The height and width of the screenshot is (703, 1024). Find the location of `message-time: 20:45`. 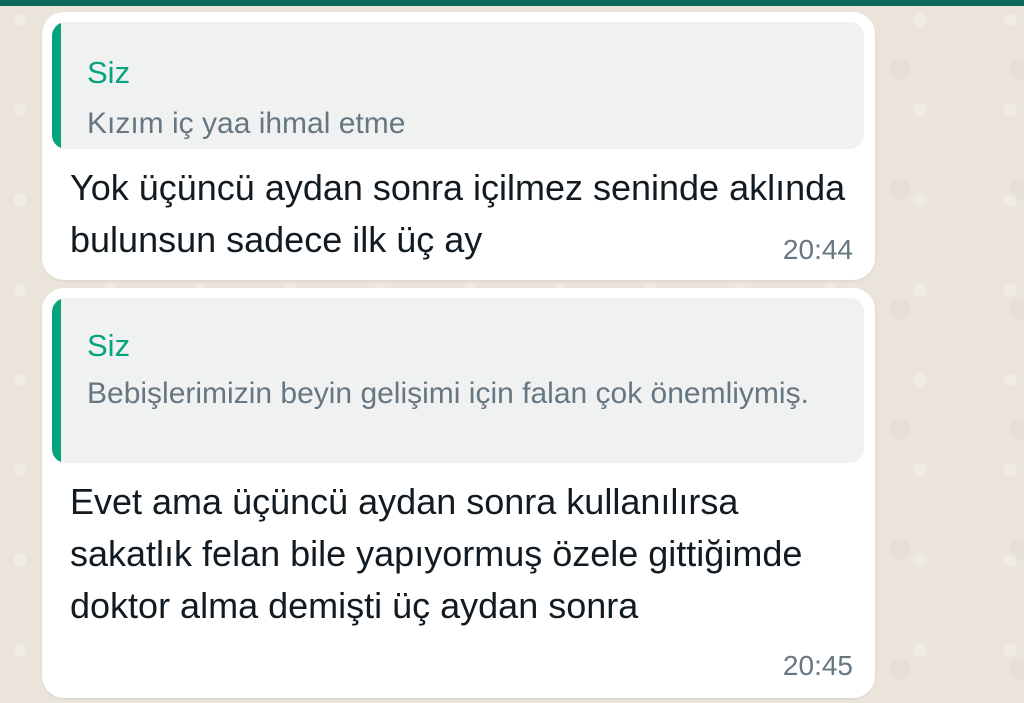

message-time: 20:45 is located at coordinates (817, 665).